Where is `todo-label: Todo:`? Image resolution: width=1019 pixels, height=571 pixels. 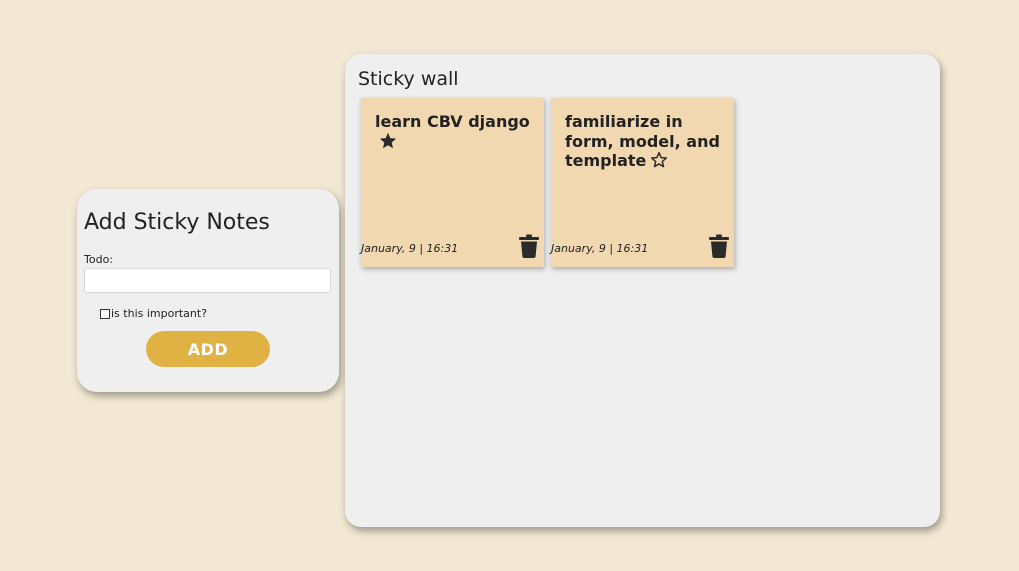 todo-label: Todo: is located at coordinates (98, 259).